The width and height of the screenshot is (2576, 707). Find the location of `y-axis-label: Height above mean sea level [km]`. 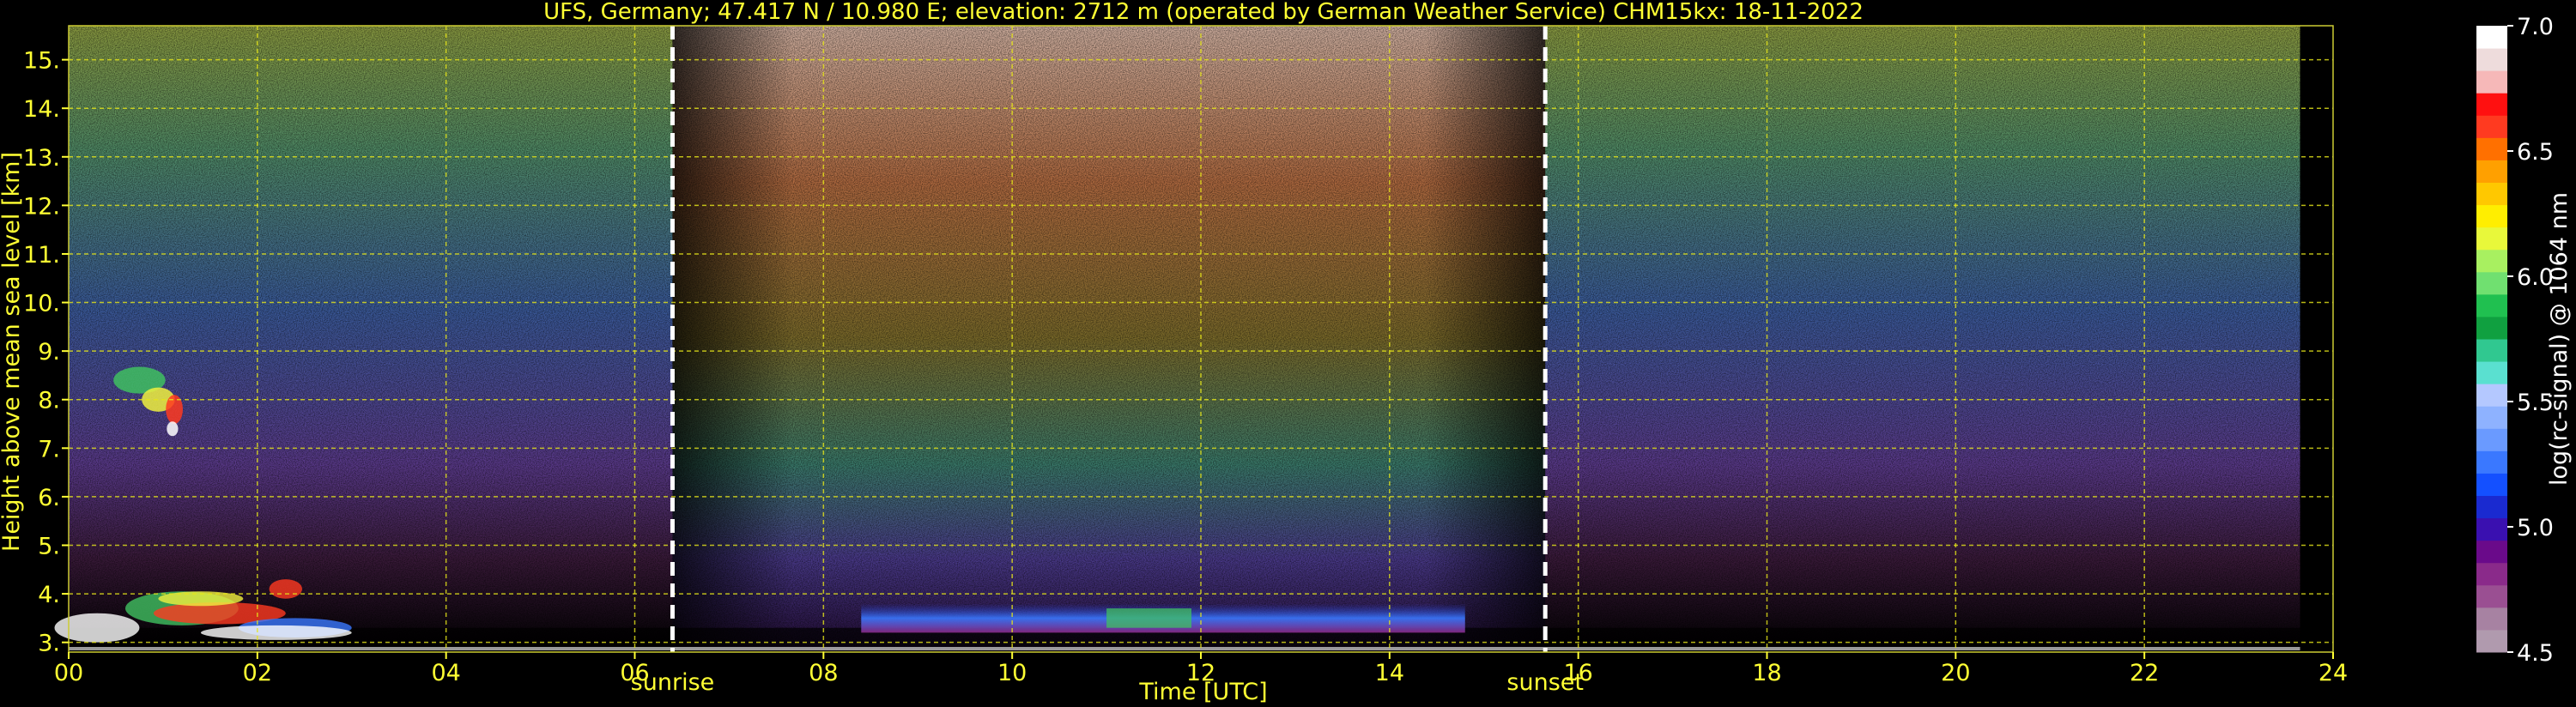

y-axis-label: Height above mean sea level [km] is located at coordinates (12, 352).